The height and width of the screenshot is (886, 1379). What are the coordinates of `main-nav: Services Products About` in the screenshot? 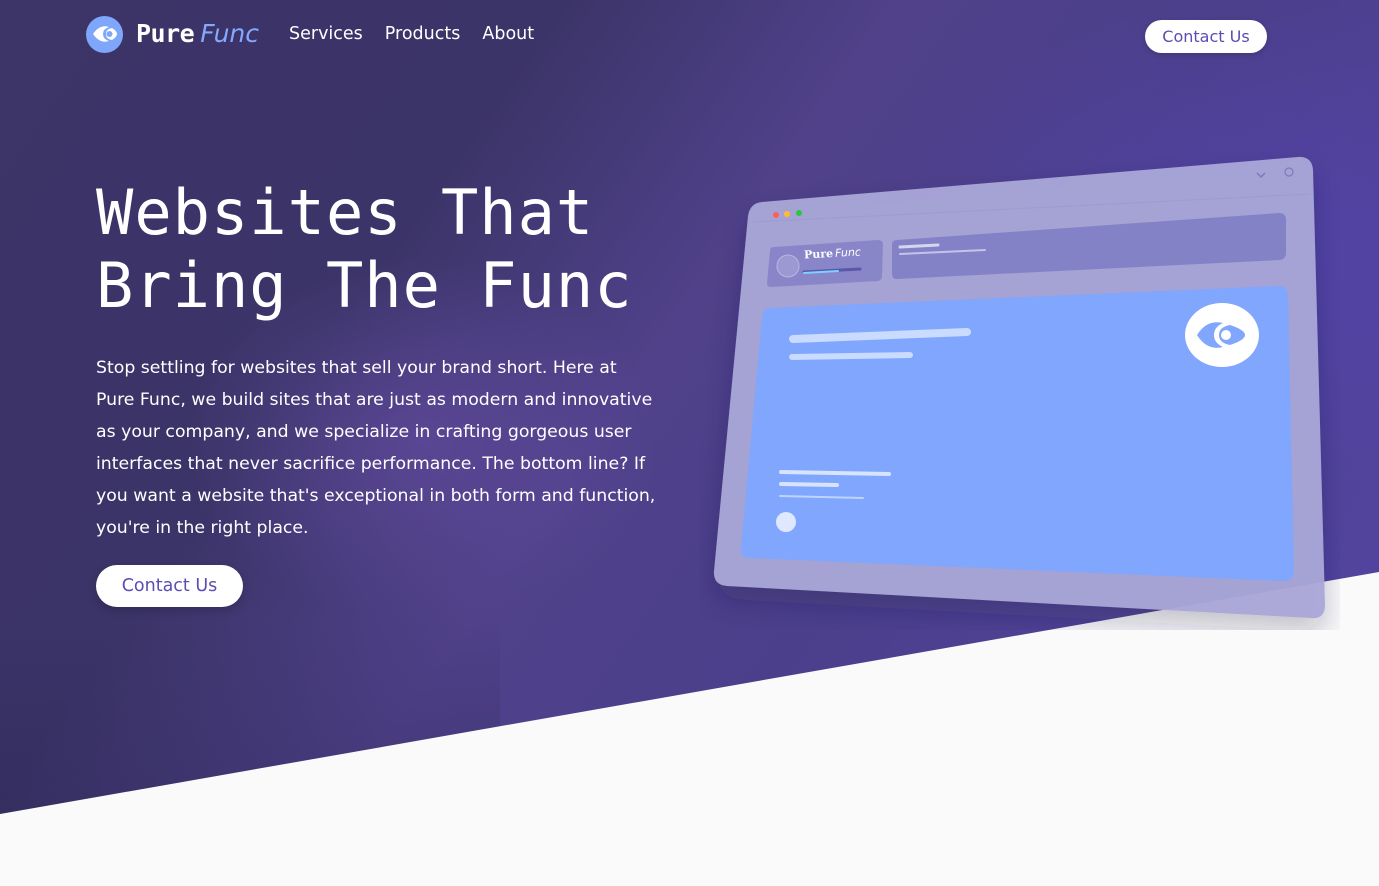 It's located at (422, 34).